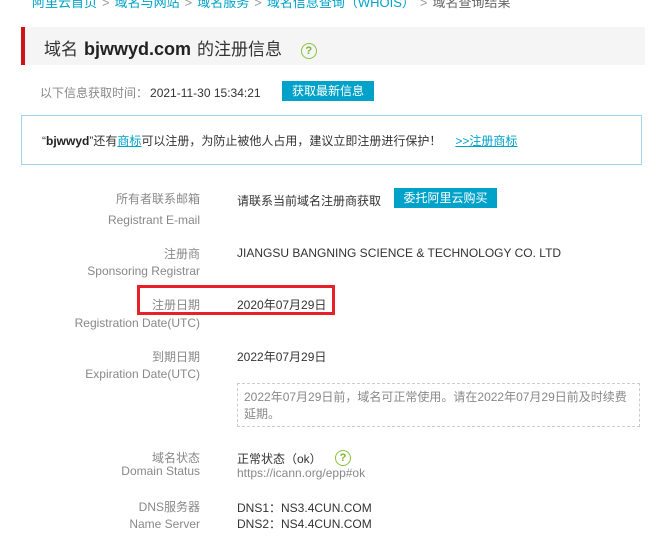 The image size is (667, 542). What do you see at coordinates (105, 141) in the screenshot?
I see `notice-text-a: 还有` at bounding box center [105, 141].